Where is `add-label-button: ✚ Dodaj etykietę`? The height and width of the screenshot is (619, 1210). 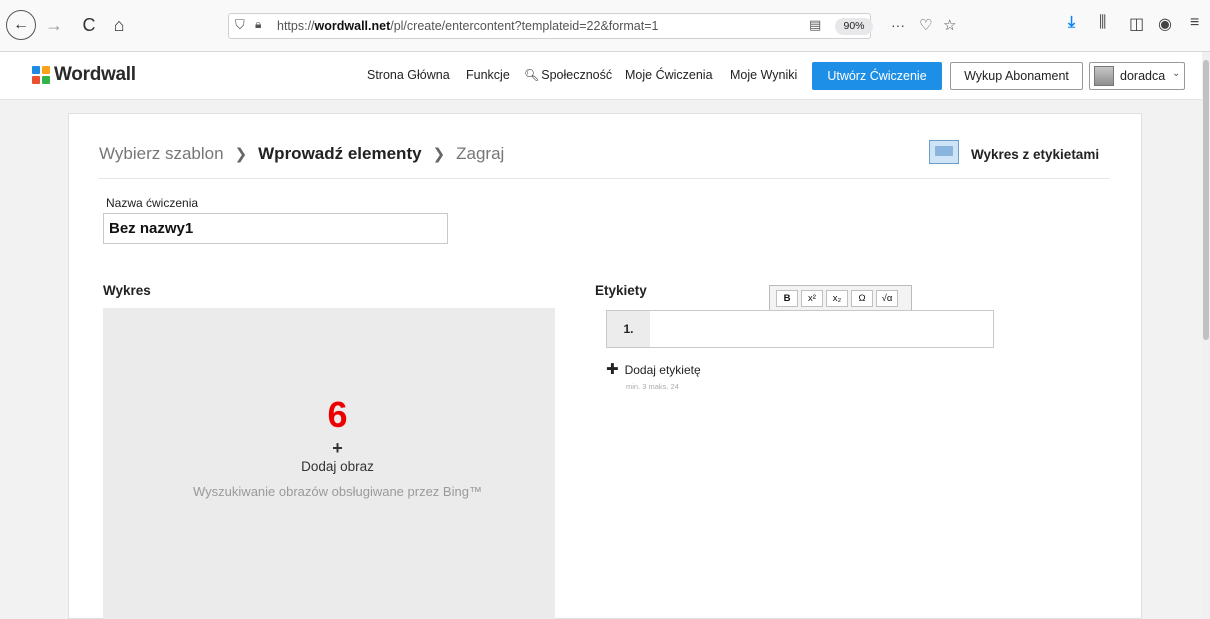
add-label-button: ✚ Dodaj etykietę is located at coordinates (653, 369).